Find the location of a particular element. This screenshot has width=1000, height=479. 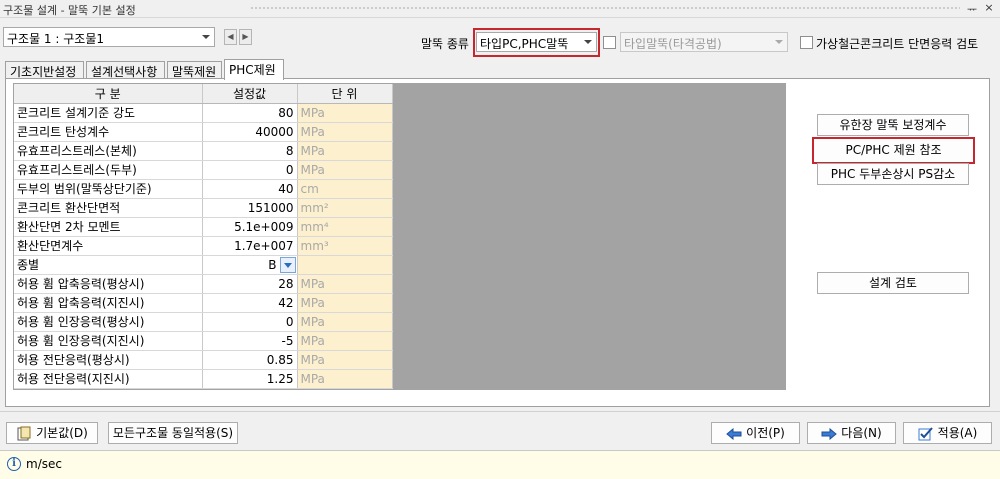

row-value: 40 is located at coordinates (250, 189).